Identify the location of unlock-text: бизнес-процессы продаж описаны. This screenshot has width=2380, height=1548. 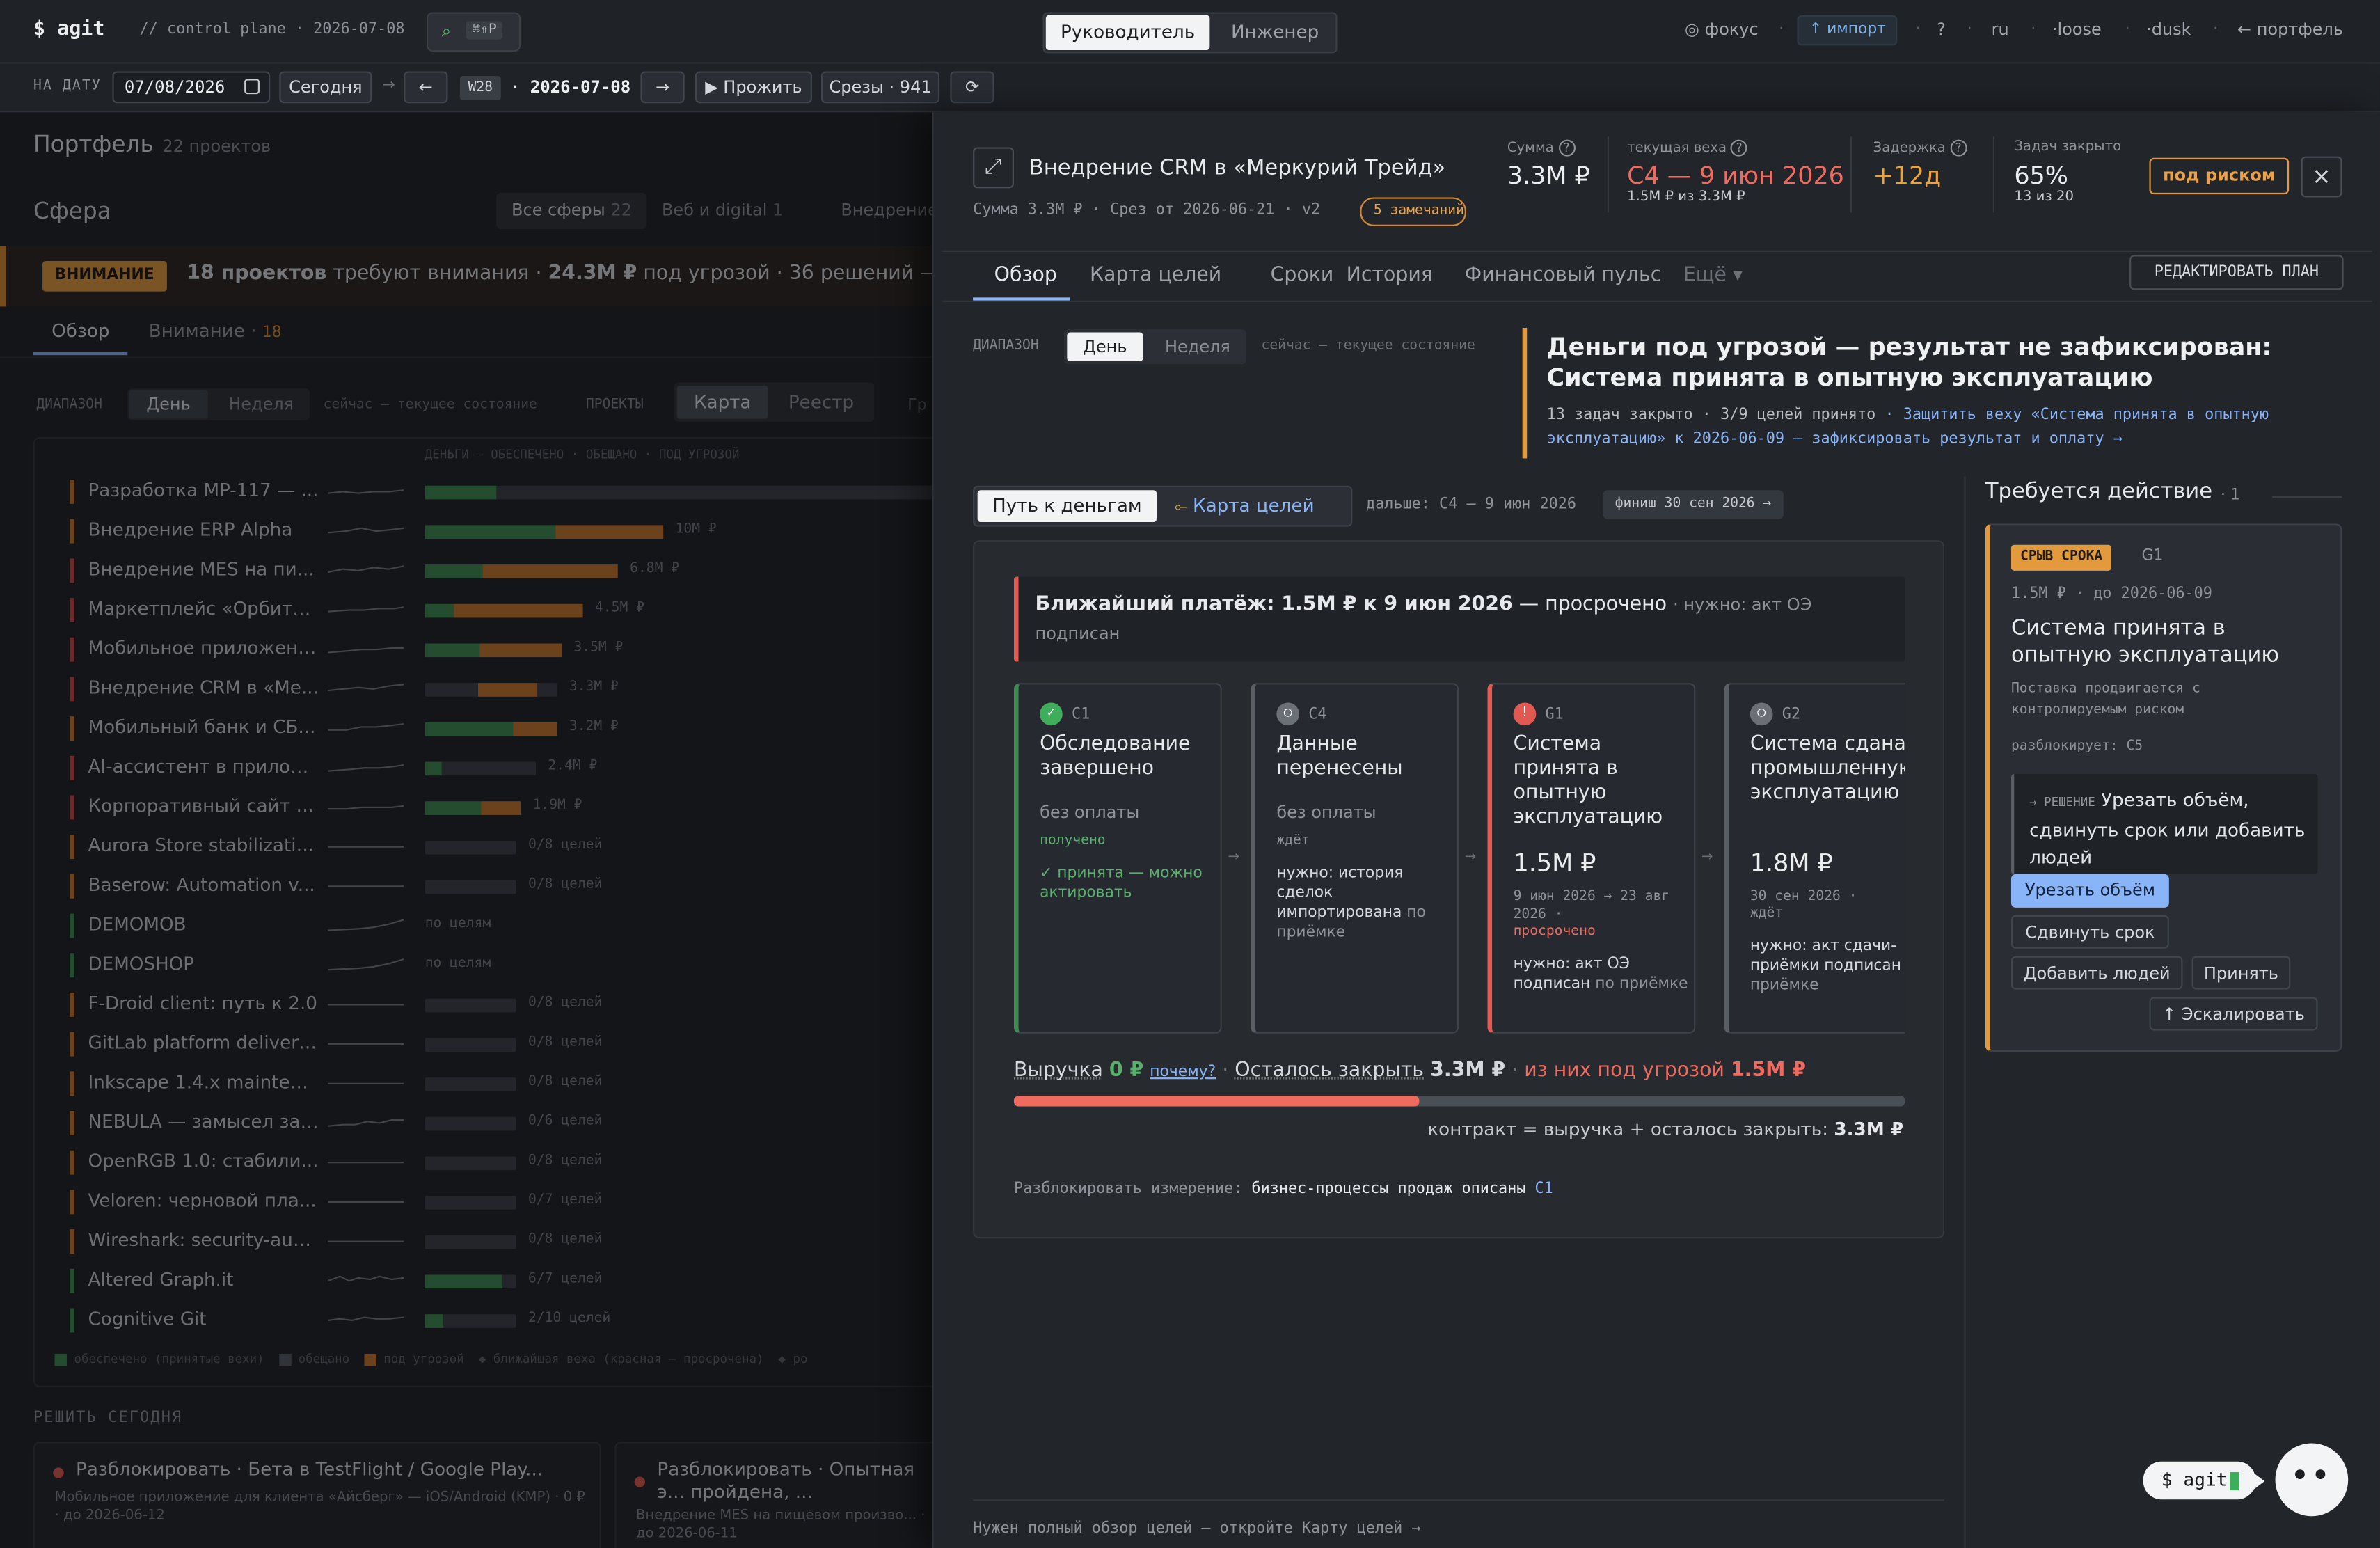
(1388, 1189).